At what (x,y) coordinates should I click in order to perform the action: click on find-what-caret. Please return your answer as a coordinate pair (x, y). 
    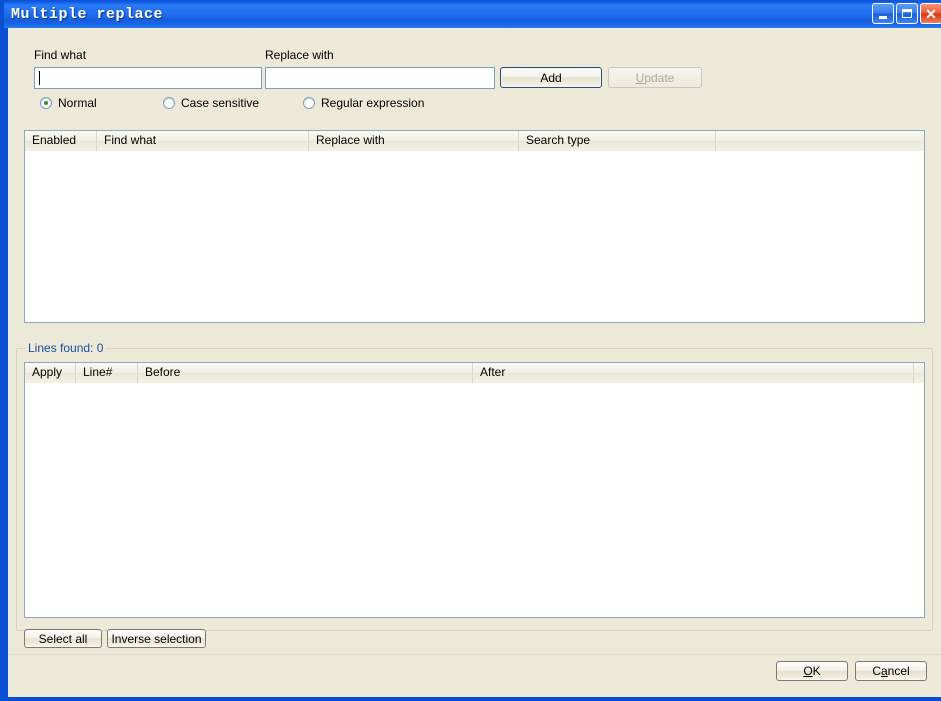
    Looking at the image, I should click on (39, 78).